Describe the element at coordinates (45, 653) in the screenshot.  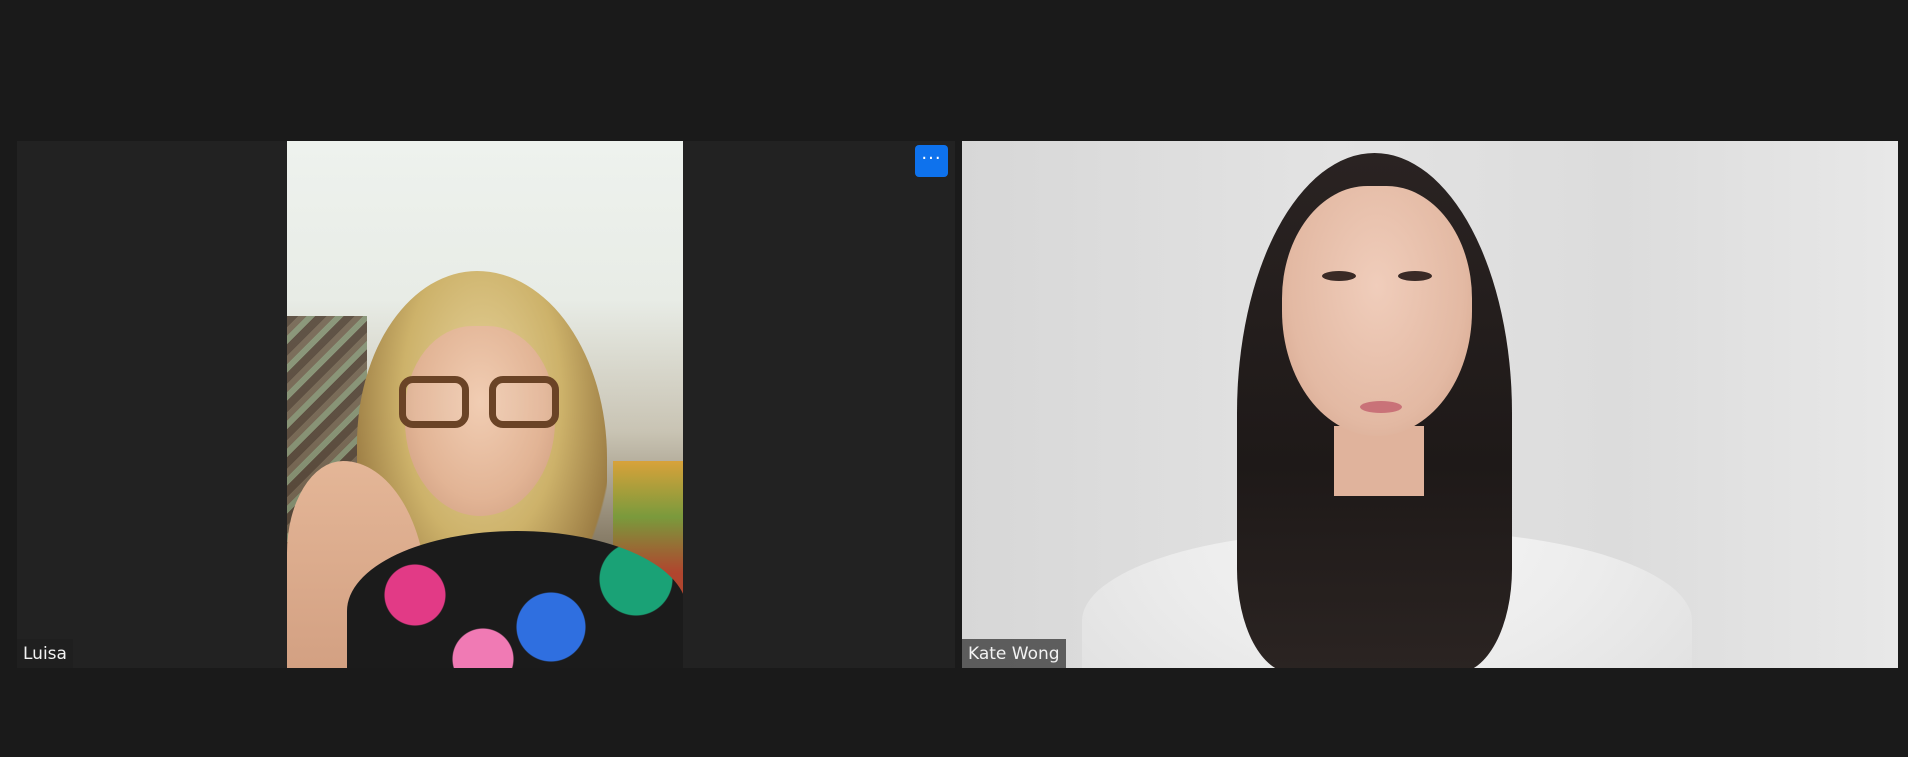
I see `participant-name-label: Luisa` at that location.